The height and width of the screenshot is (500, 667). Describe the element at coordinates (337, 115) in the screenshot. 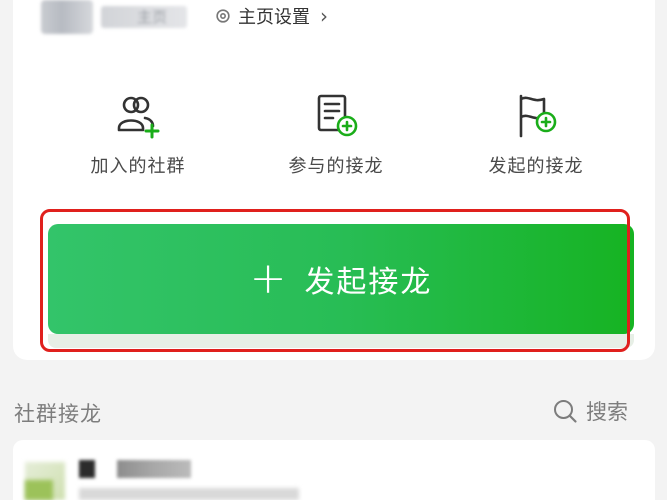

I see `participated-list-icon` at that location.